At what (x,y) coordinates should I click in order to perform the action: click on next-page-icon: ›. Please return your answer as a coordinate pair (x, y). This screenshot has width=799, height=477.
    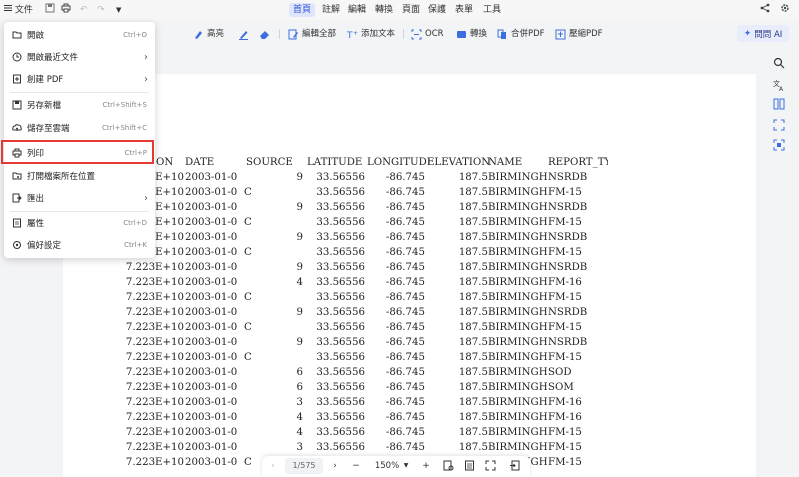
    Looking at the image, I should click on (335, 466).